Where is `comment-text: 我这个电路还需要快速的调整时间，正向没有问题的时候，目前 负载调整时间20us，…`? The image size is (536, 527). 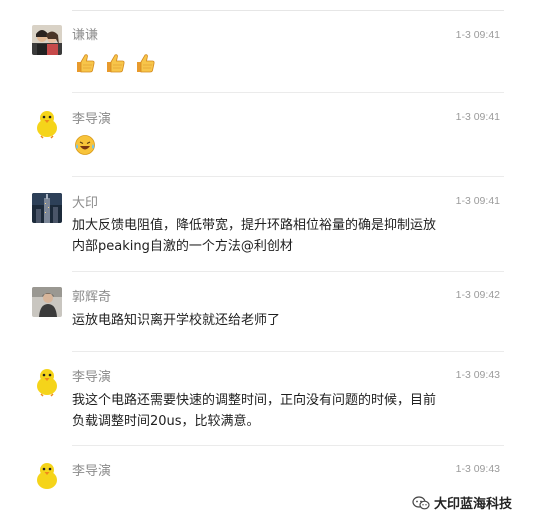 comment-text: 我这个电路还需要快速的调整时间，正向没有问题的时候，目前 负载调整时间20us，… is located at coordinates (277, 411).